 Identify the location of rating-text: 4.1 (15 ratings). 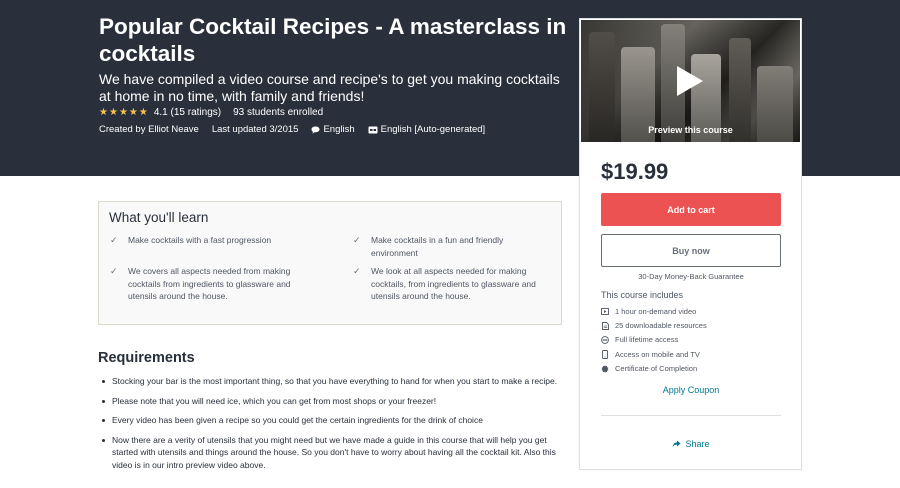
(187, 112).